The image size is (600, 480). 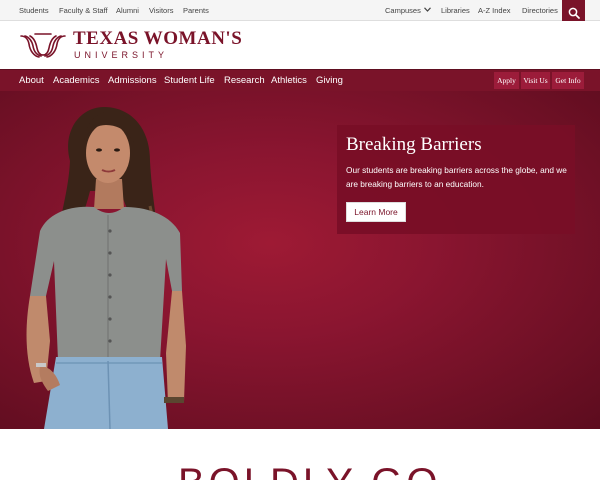 I want to click on utility-link-alumni: Alumni, so click(x=127, y=10).